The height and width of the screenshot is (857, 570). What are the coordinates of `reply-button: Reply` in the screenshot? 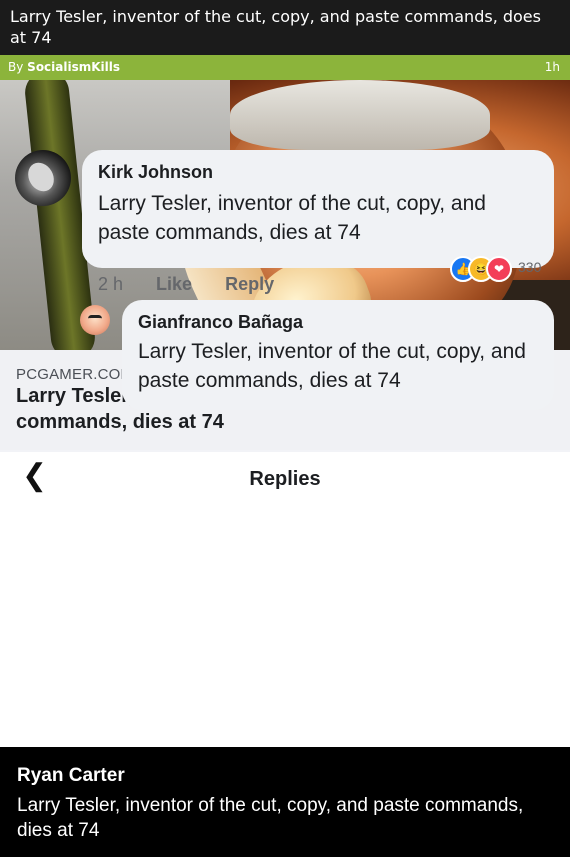 It's located at (249, 284).